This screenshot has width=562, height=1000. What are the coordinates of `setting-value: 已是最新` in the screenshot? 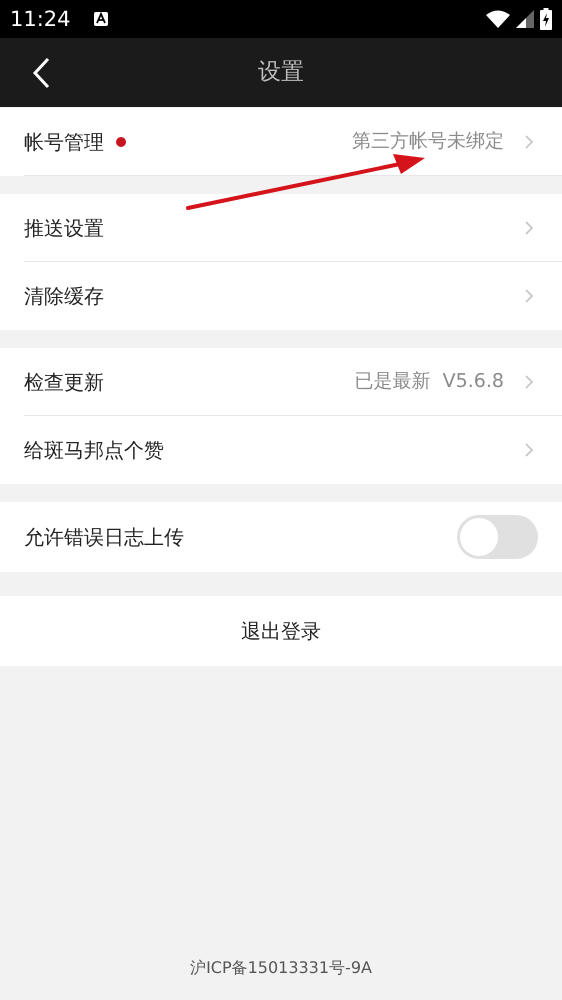 It's located at (392, 381).